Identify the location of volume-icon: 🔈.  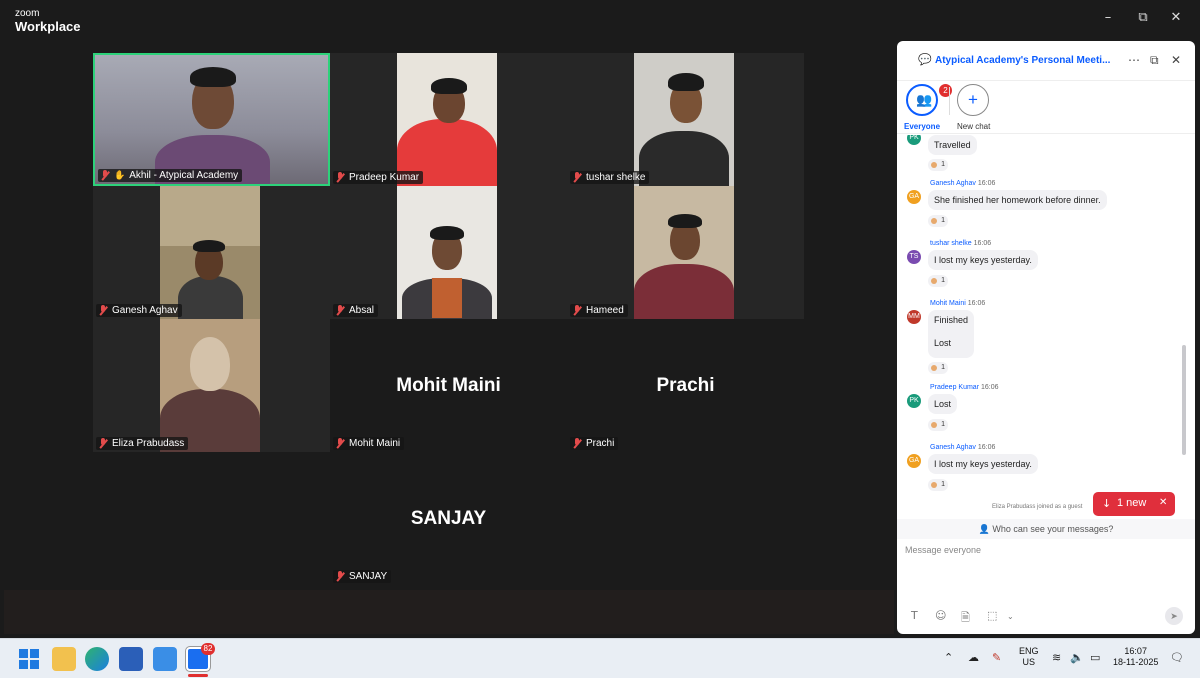
(1077, 657).